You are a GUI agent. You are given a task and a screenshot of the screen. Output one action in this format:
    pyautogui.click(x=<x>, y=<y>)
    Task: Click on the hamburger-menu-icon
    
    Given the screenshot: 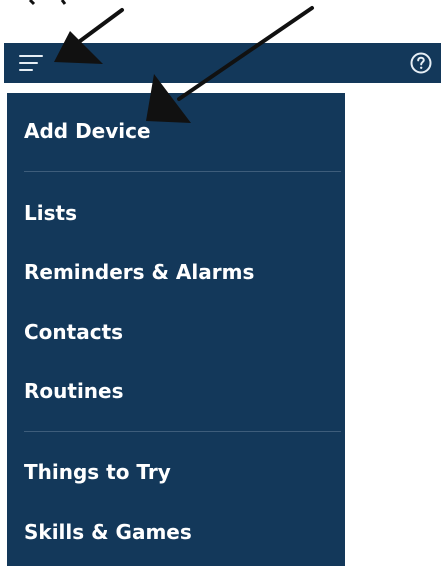 What is the action you would take?
    pyautogui.click(x=32, y=63)
    